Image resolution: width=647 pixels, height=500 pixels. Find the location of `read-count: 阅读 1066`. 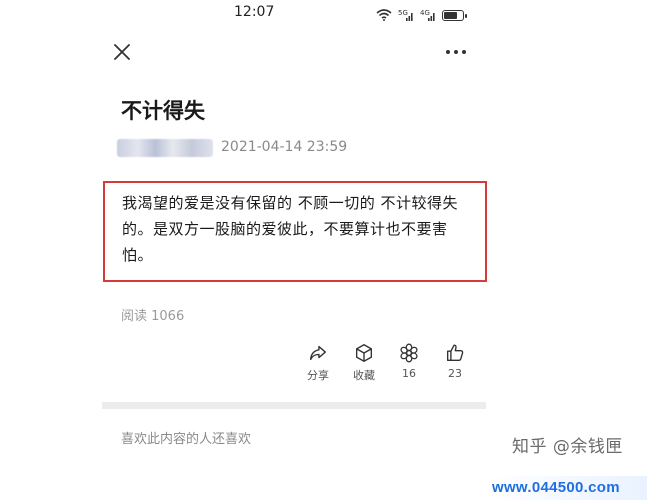

read-count: 阅读 1066 is located at coordinates (153, 316).